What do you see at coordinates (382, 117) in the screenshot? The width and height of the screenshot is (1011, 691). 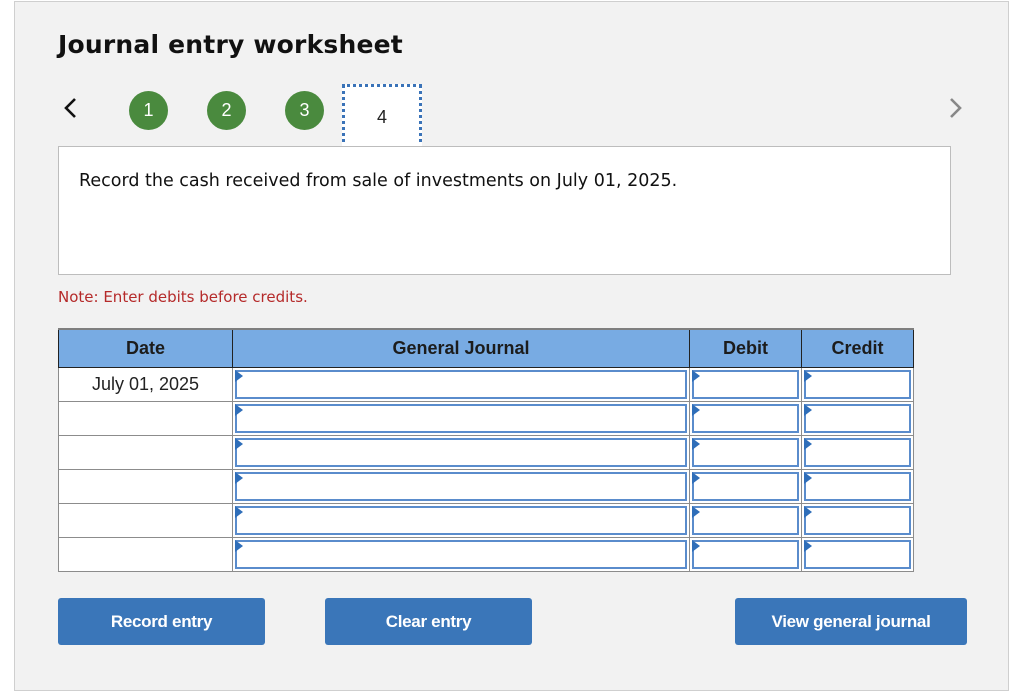 I see `step-4-current: 4` at bounding box center [382, 117].